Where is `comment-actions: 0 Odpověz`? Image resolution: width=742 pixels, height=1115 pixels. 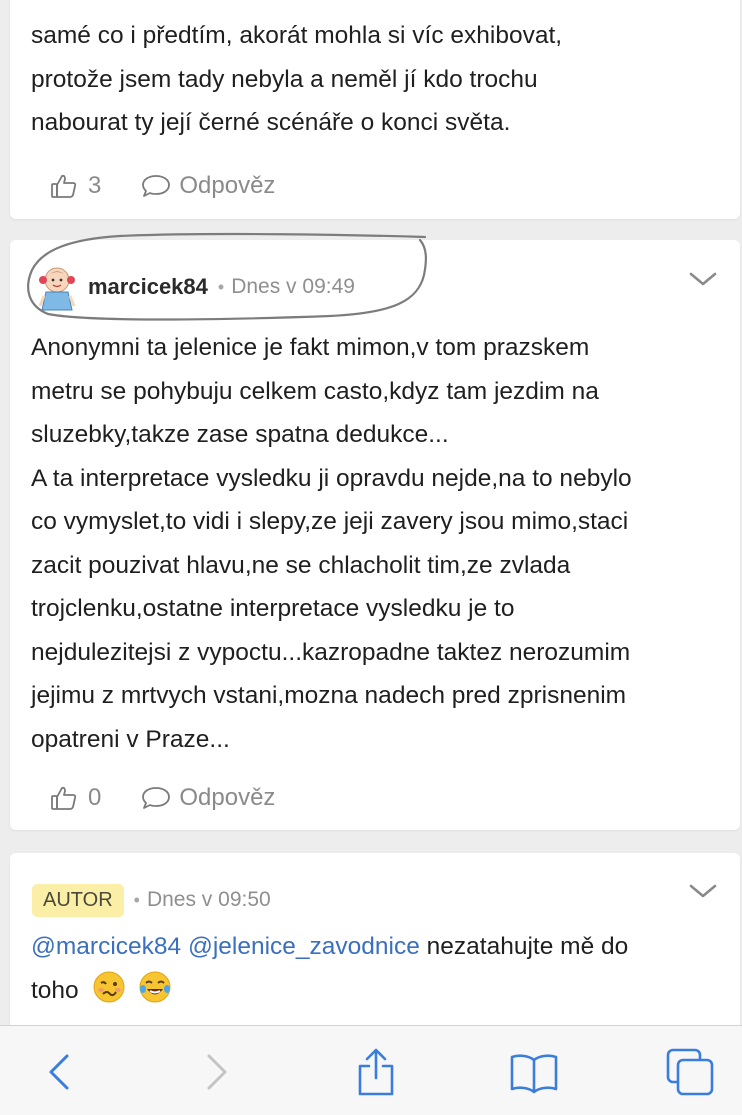 comment-actions: 0 Odpověz is located at coordinates (162, 798).